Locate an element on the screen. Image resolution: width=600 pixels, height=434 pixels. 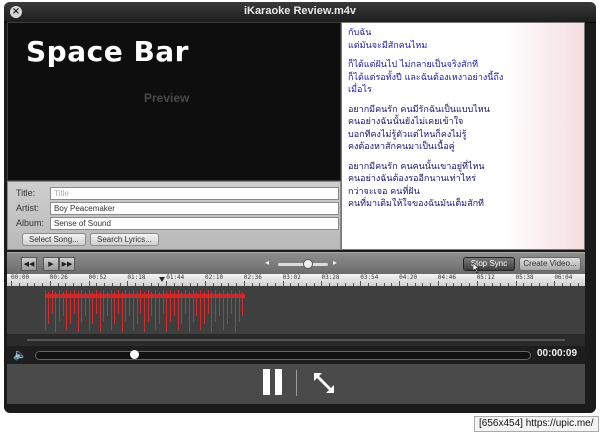
tick-label: 02:36 is located at coordinates (252, 277).